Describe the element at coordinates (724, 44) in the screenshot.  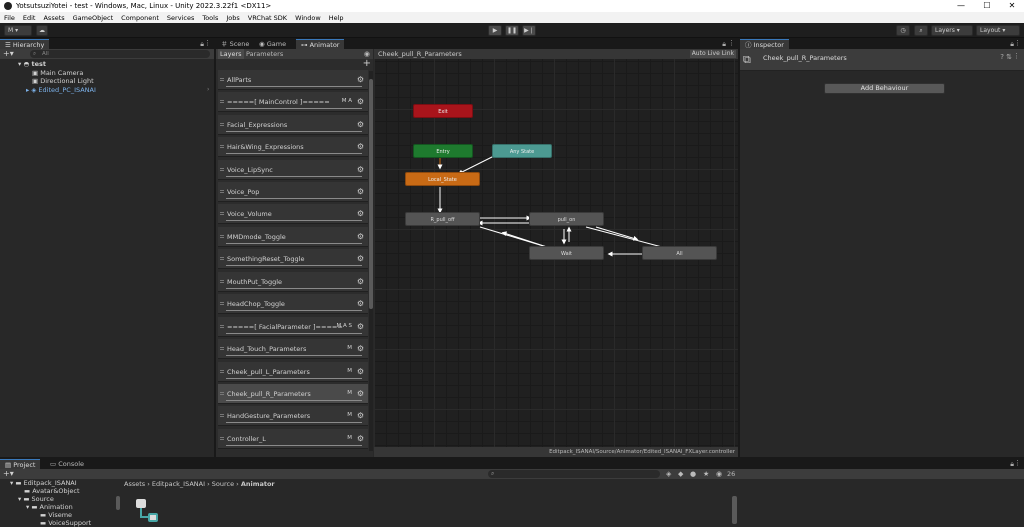
I see `lock-icon: 🔒︎` at that location.